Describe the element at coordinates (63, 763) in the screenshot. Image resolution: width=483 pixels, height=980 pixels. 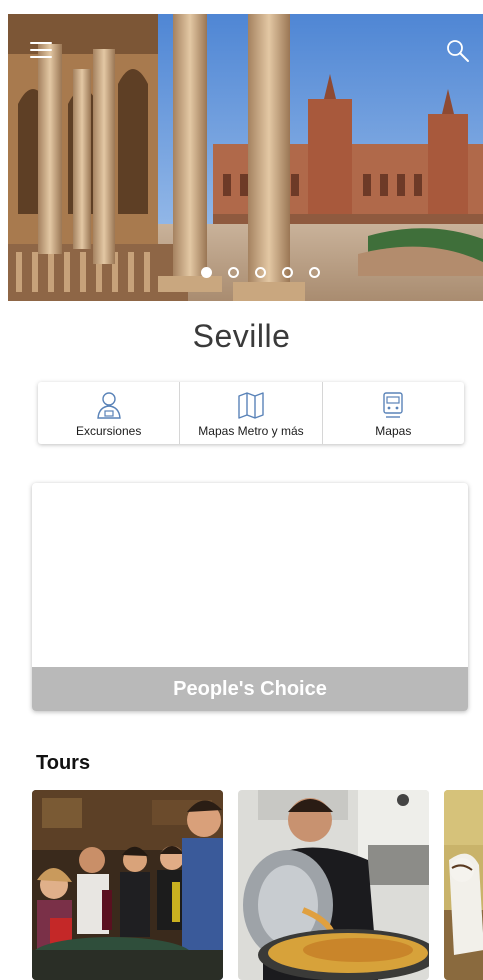
I see `tours-heading: Tours` at that location.